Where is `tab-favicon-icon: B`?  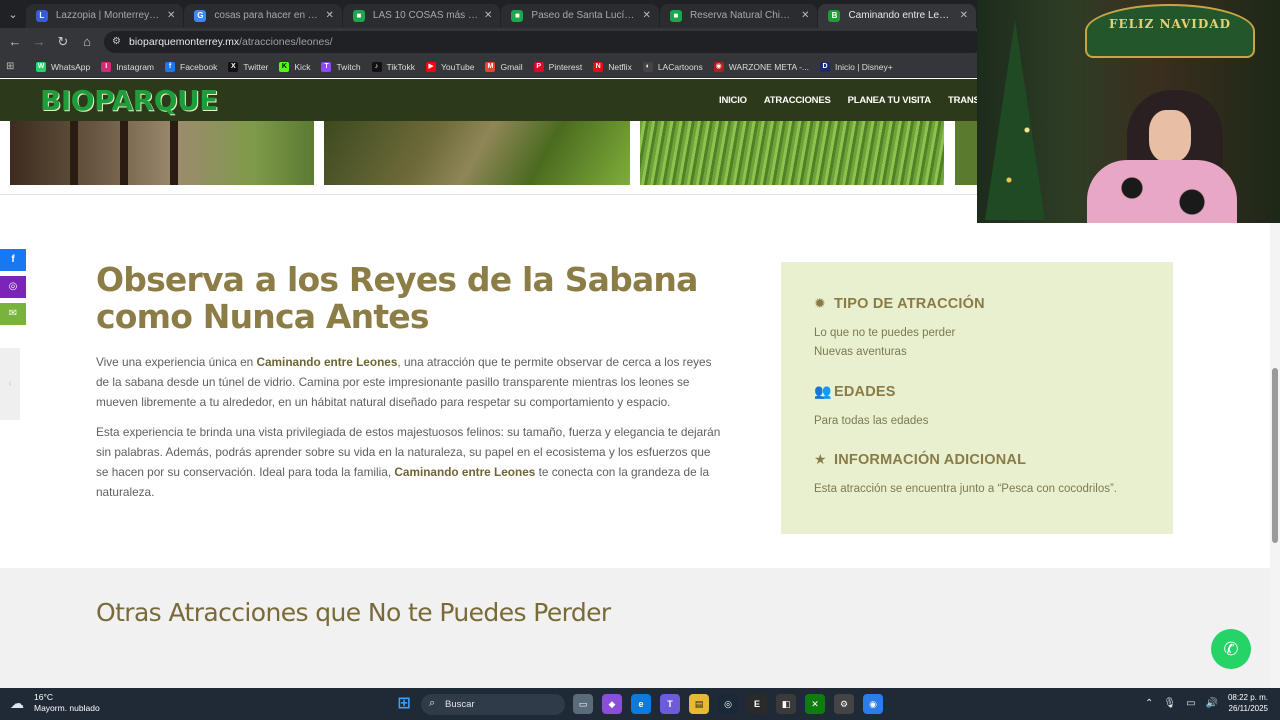 tab-favicon-icon: B is located at coordinates (834, 16).